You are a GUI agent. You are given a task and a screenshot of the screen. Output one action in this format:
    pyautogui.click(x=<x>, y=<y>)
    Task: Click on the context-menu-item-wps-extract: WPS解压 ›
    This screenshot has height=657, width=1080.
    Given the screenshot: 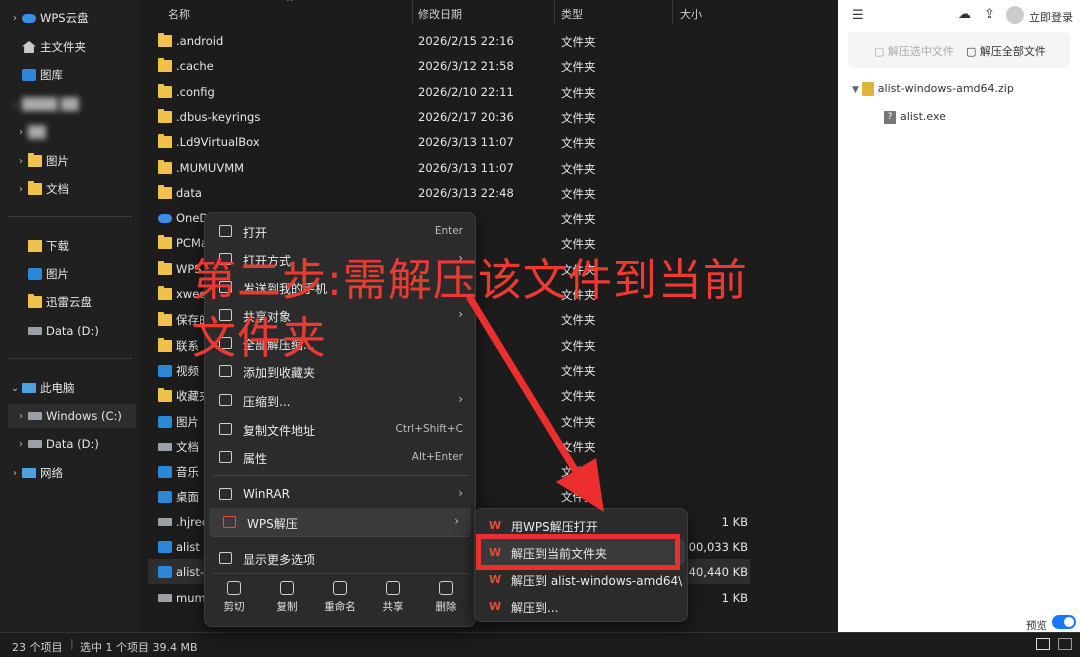 What is the action you would take?
    pyautogui.click(x=340, y=522)
    